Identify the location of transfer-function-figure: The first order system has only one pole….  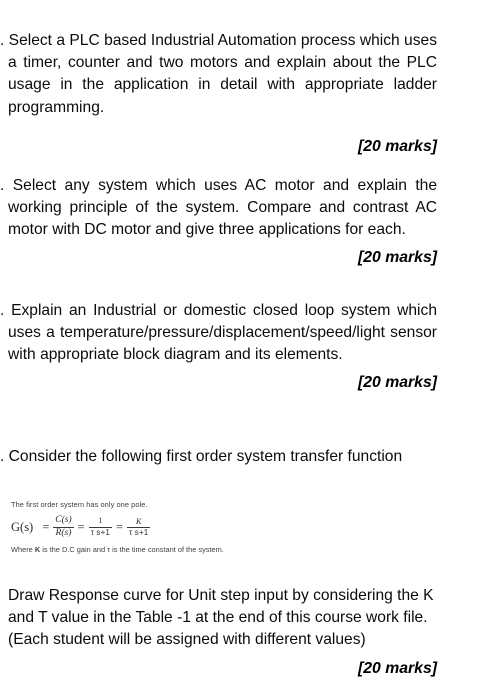
(136, 527).